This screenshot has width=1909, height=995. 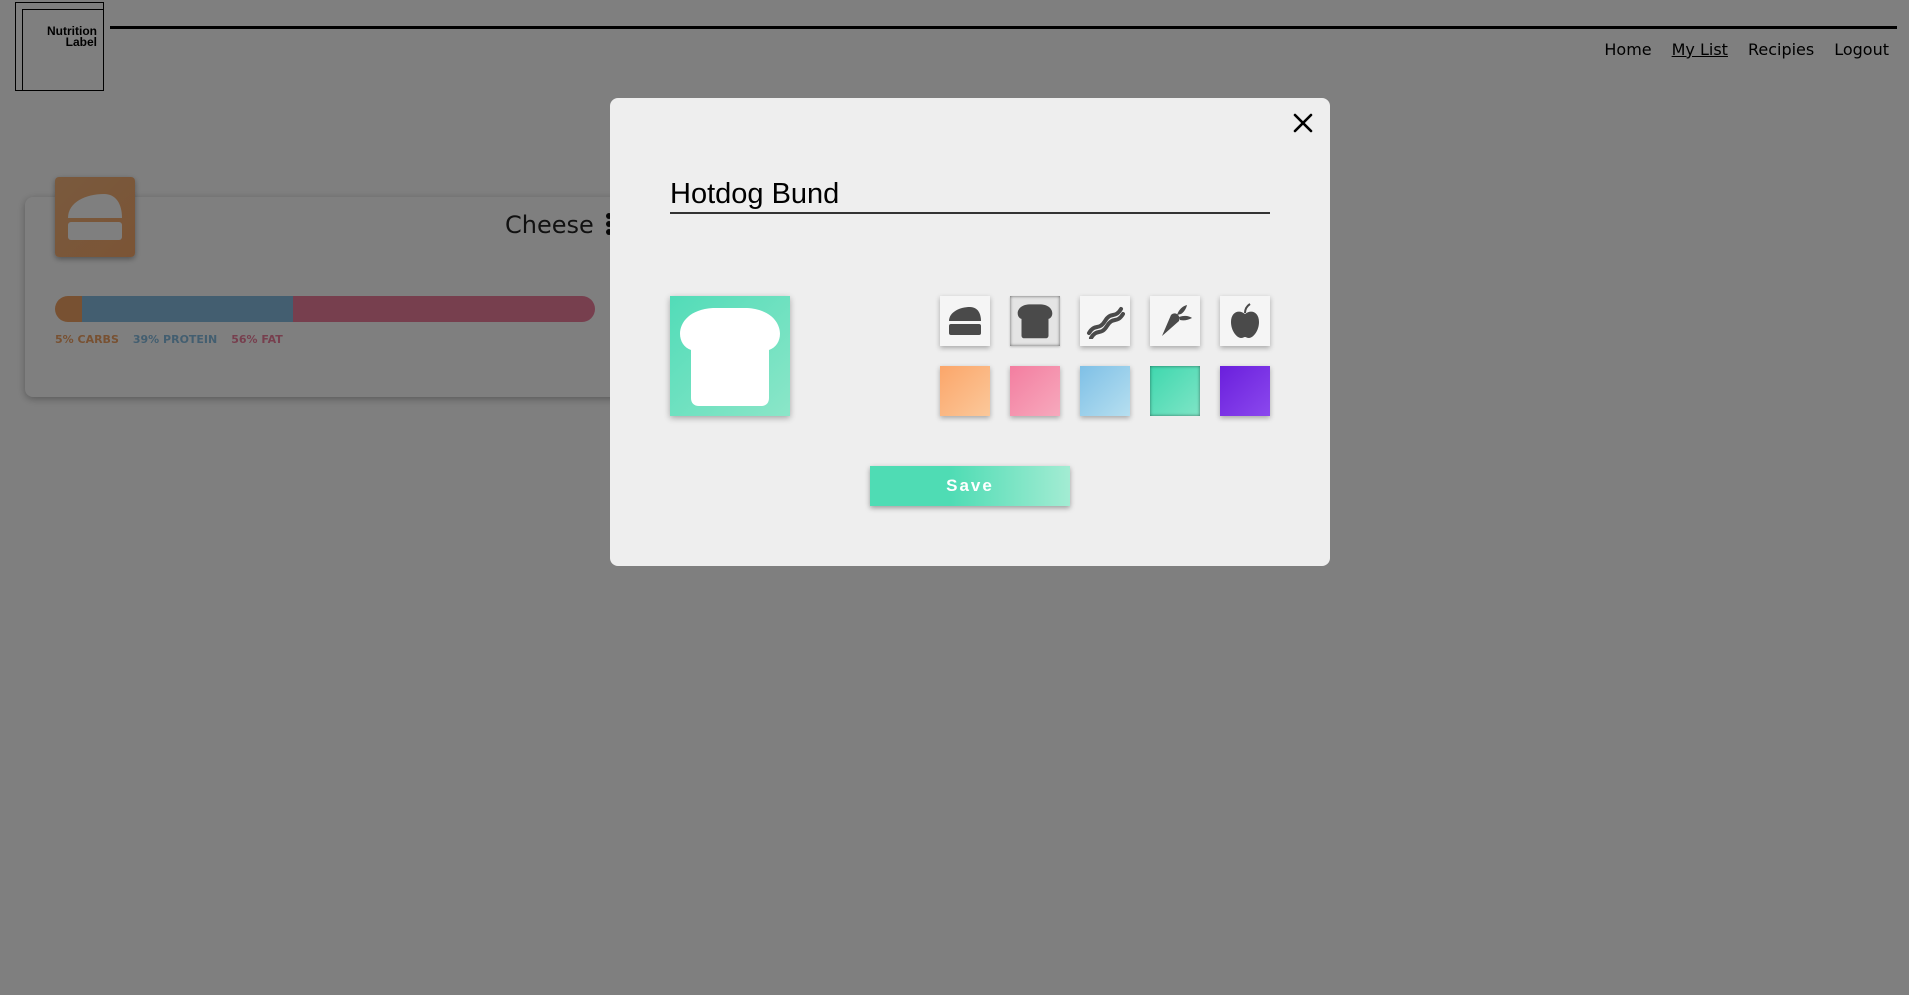 What do you see at coordinates (965, 391) in the screenshot?
I see `color-option-orange` at bounding box center [965, 391].